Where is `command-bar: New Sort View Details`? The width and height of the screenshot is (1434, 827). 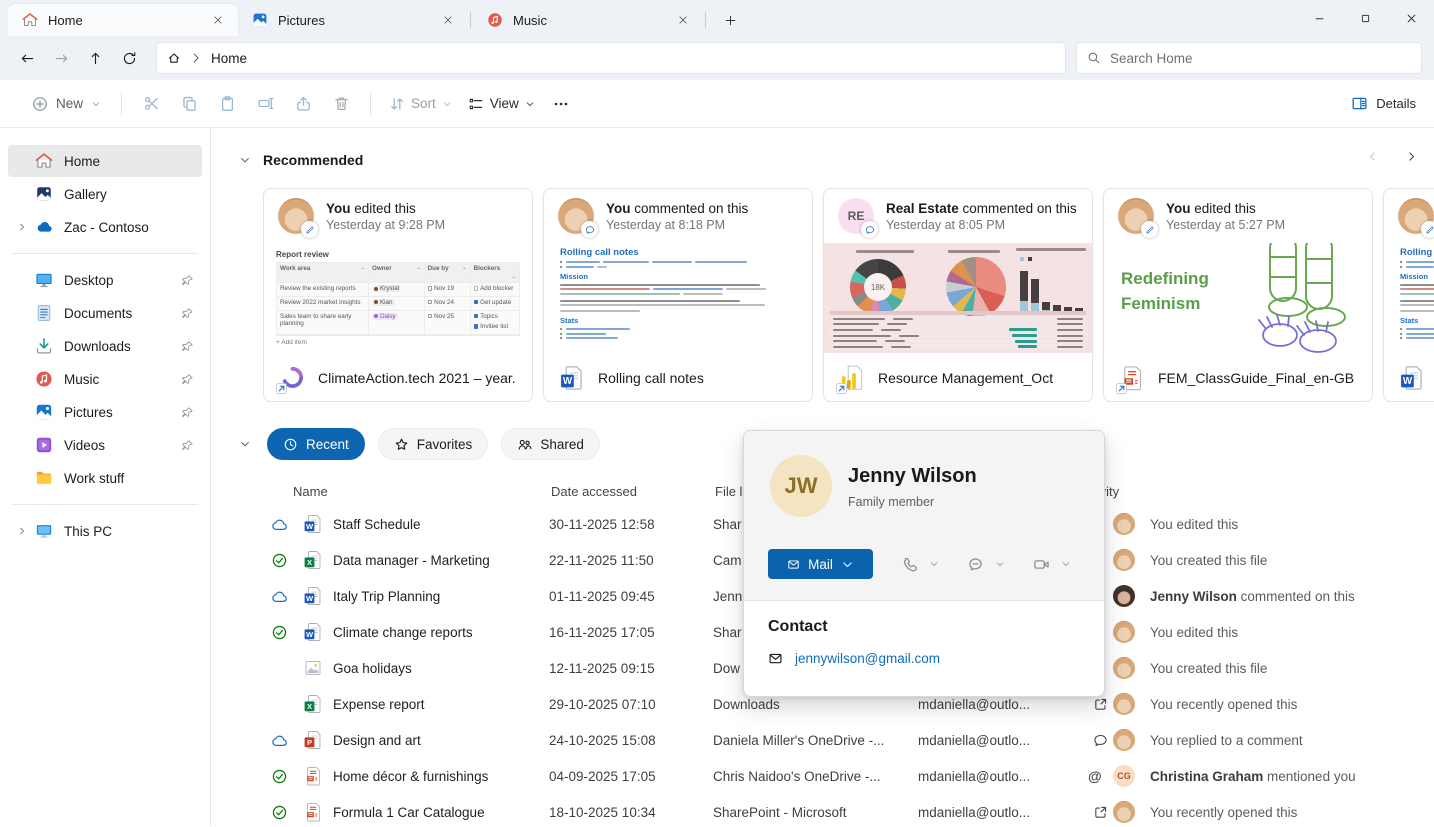
command-bar: New Sort View Details is located at coordinates (717, 104).